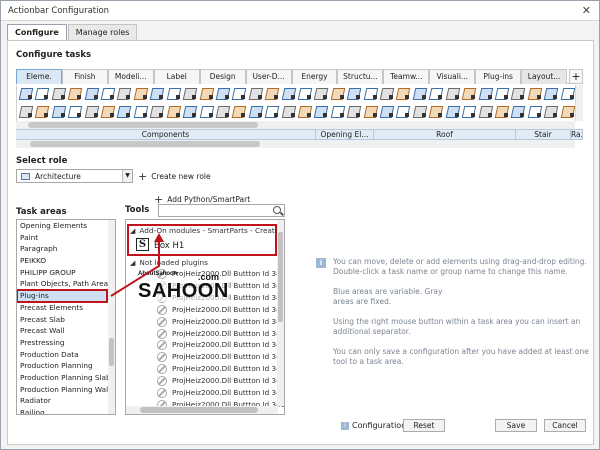  Describe the element at coordinates (63, 308) in the screenshot. I see `task-area-item: Precast Elements` at that location.